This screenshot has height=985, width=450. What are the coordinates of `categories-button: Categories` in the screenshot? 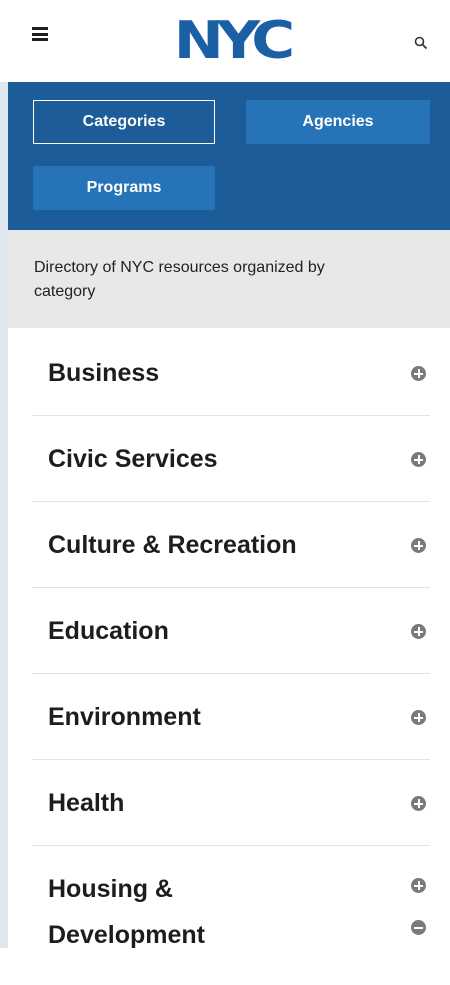 It's located at (124, 122).